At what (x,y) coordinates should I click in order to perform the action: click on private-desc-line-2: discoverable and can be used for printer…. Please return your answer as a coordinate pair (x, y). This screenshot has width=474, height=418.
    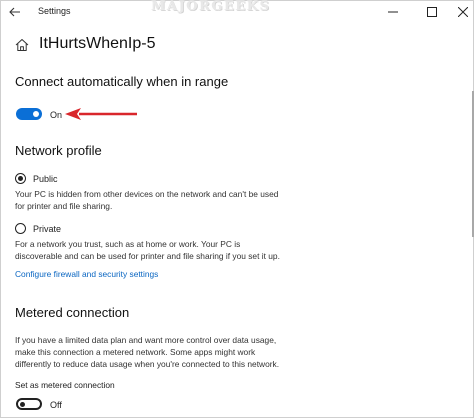
    Looking at the image, I should click on (147, 256).